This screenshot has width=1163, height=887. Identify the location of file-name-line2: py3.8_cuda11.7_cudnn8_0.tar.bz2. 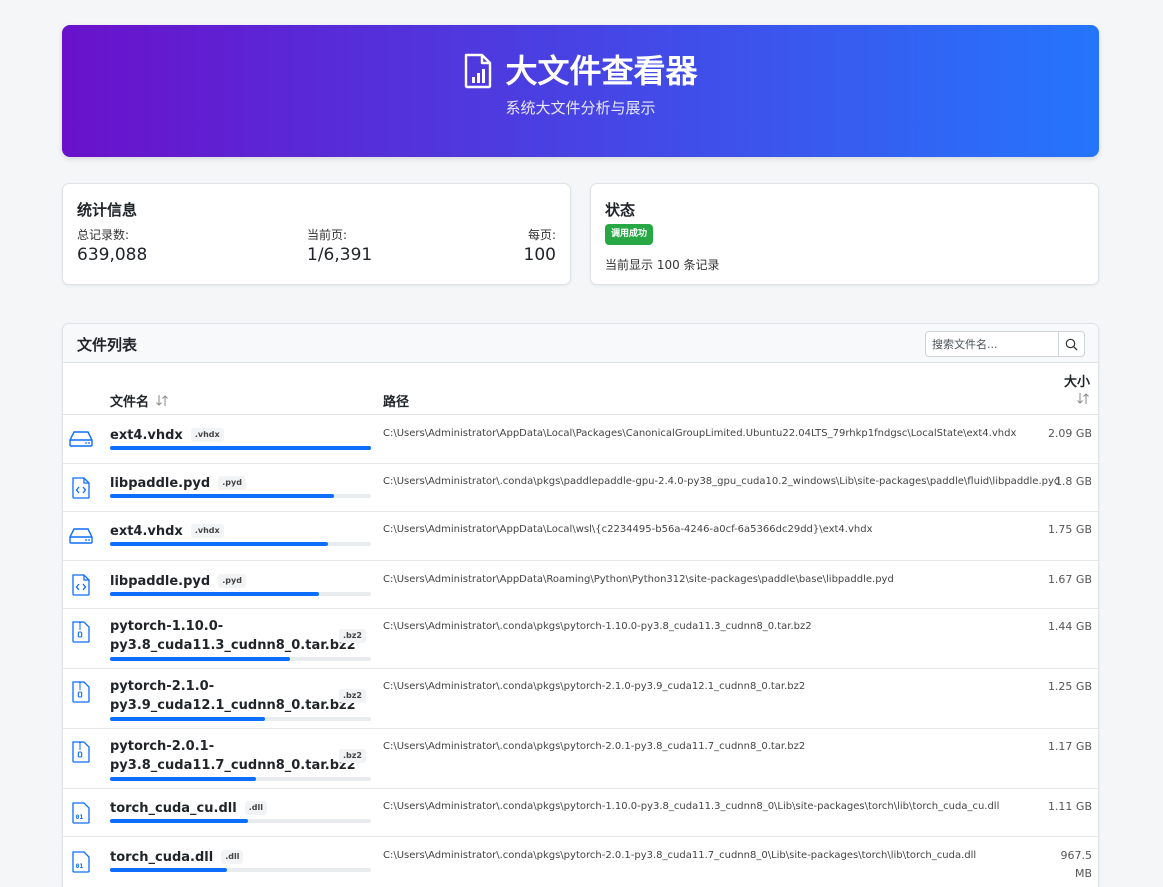
(233, 765).